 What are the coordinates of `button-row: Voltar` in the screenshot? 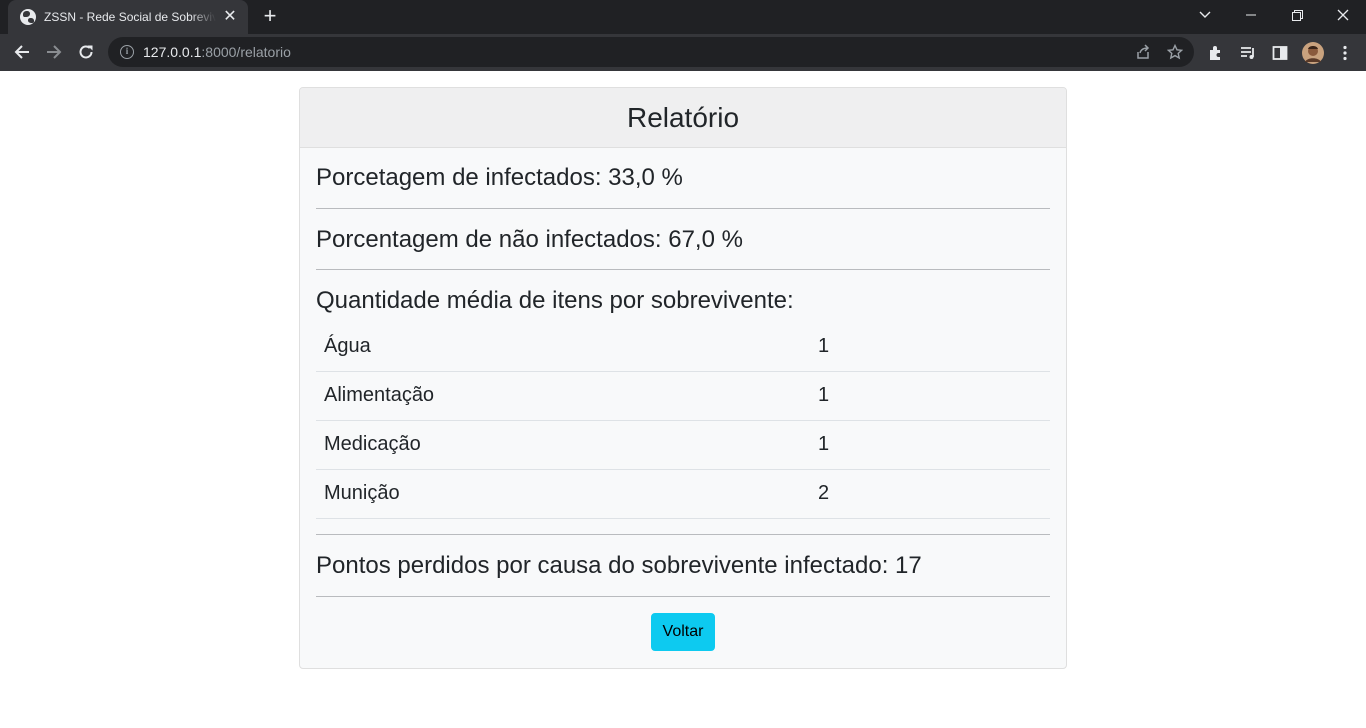 It's located at (683, 624).